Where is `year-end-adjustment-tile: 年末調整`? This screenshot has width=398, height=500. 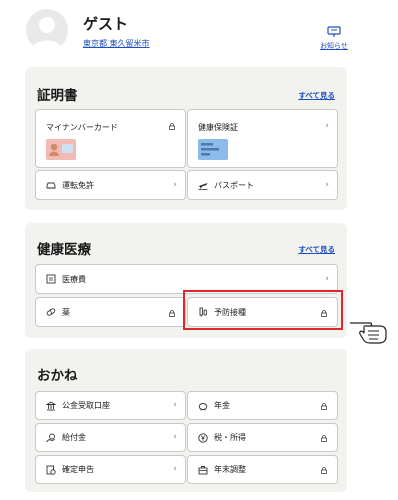 year-end-adjustment-tile: 年末調整 is located at coordinates (262, 469).